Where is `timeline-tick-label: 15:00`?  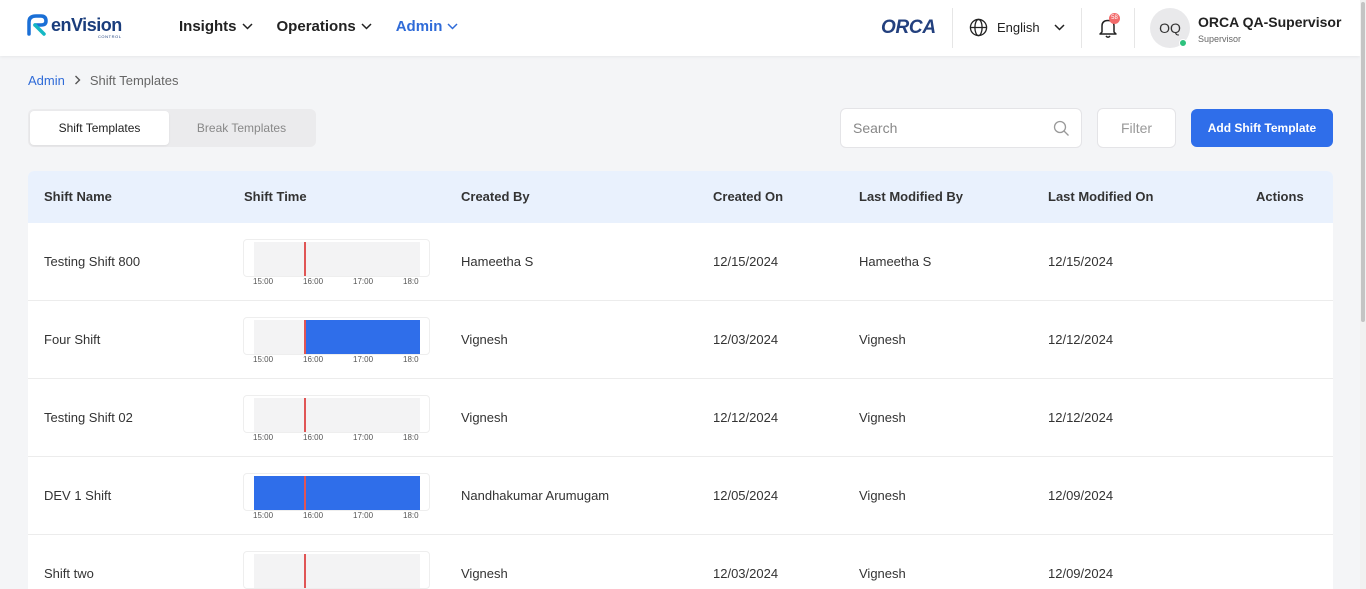 timeline-tick-label: 15:00 is located at coordinates (263, 515).